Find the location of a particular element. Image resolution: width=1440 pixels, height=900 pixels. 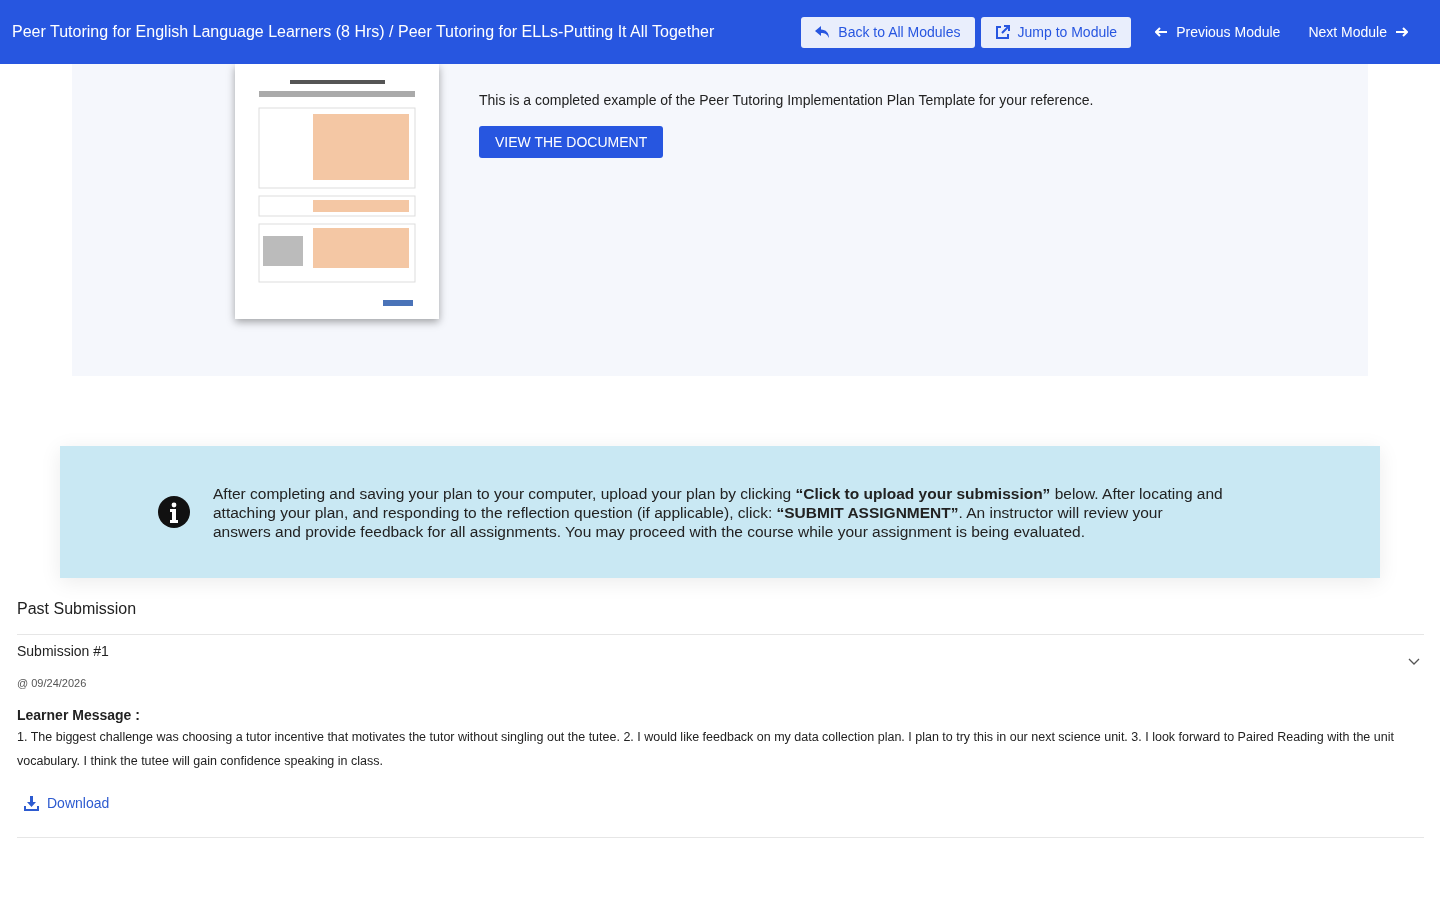

next-module-link: Next Module is located at coordinates (1358, 32).